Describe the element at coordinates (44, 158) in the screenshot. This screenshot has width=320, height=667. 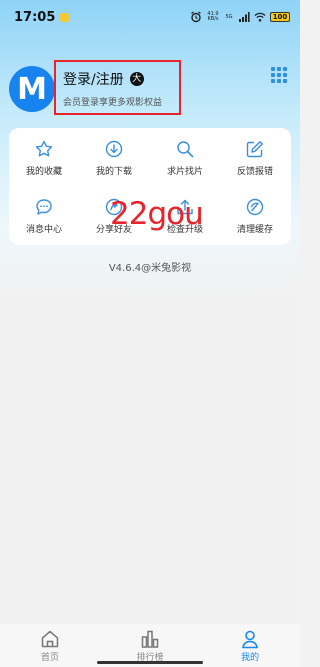
I see `menu-item-favorites: 我的收藏` at that location.